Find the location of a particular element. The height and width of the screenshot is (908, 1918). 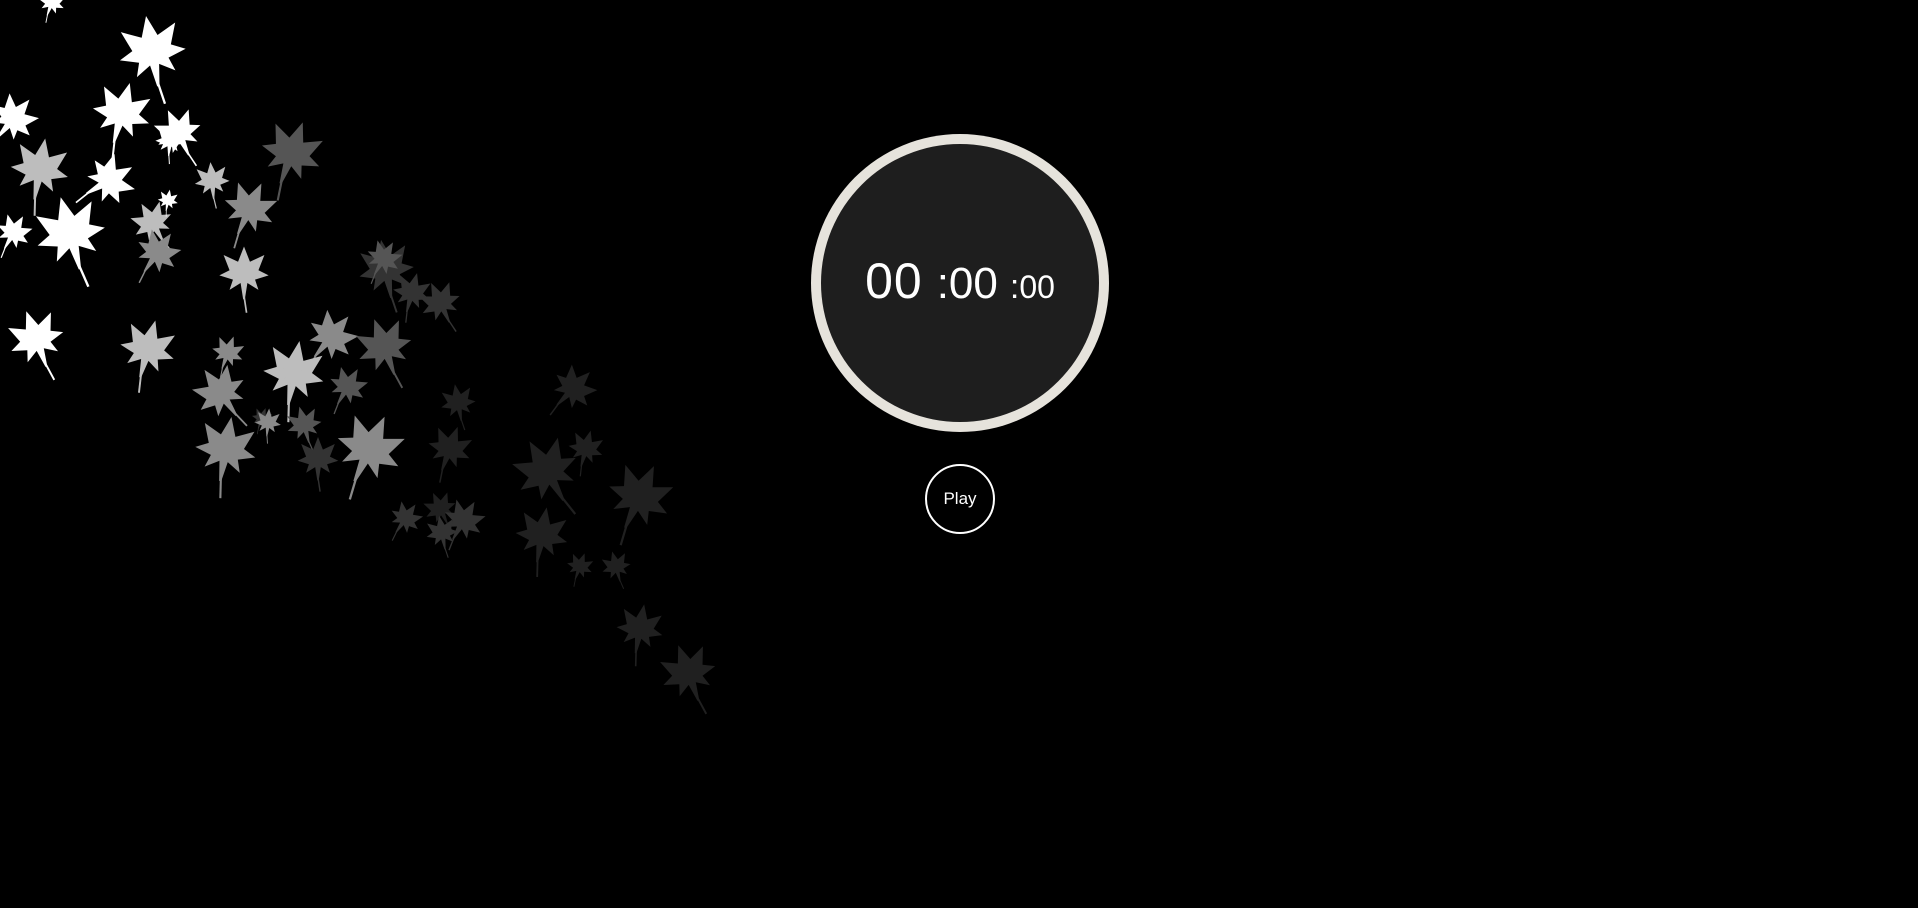

timer-minutes: 00 is located at coordinates (973, 283).